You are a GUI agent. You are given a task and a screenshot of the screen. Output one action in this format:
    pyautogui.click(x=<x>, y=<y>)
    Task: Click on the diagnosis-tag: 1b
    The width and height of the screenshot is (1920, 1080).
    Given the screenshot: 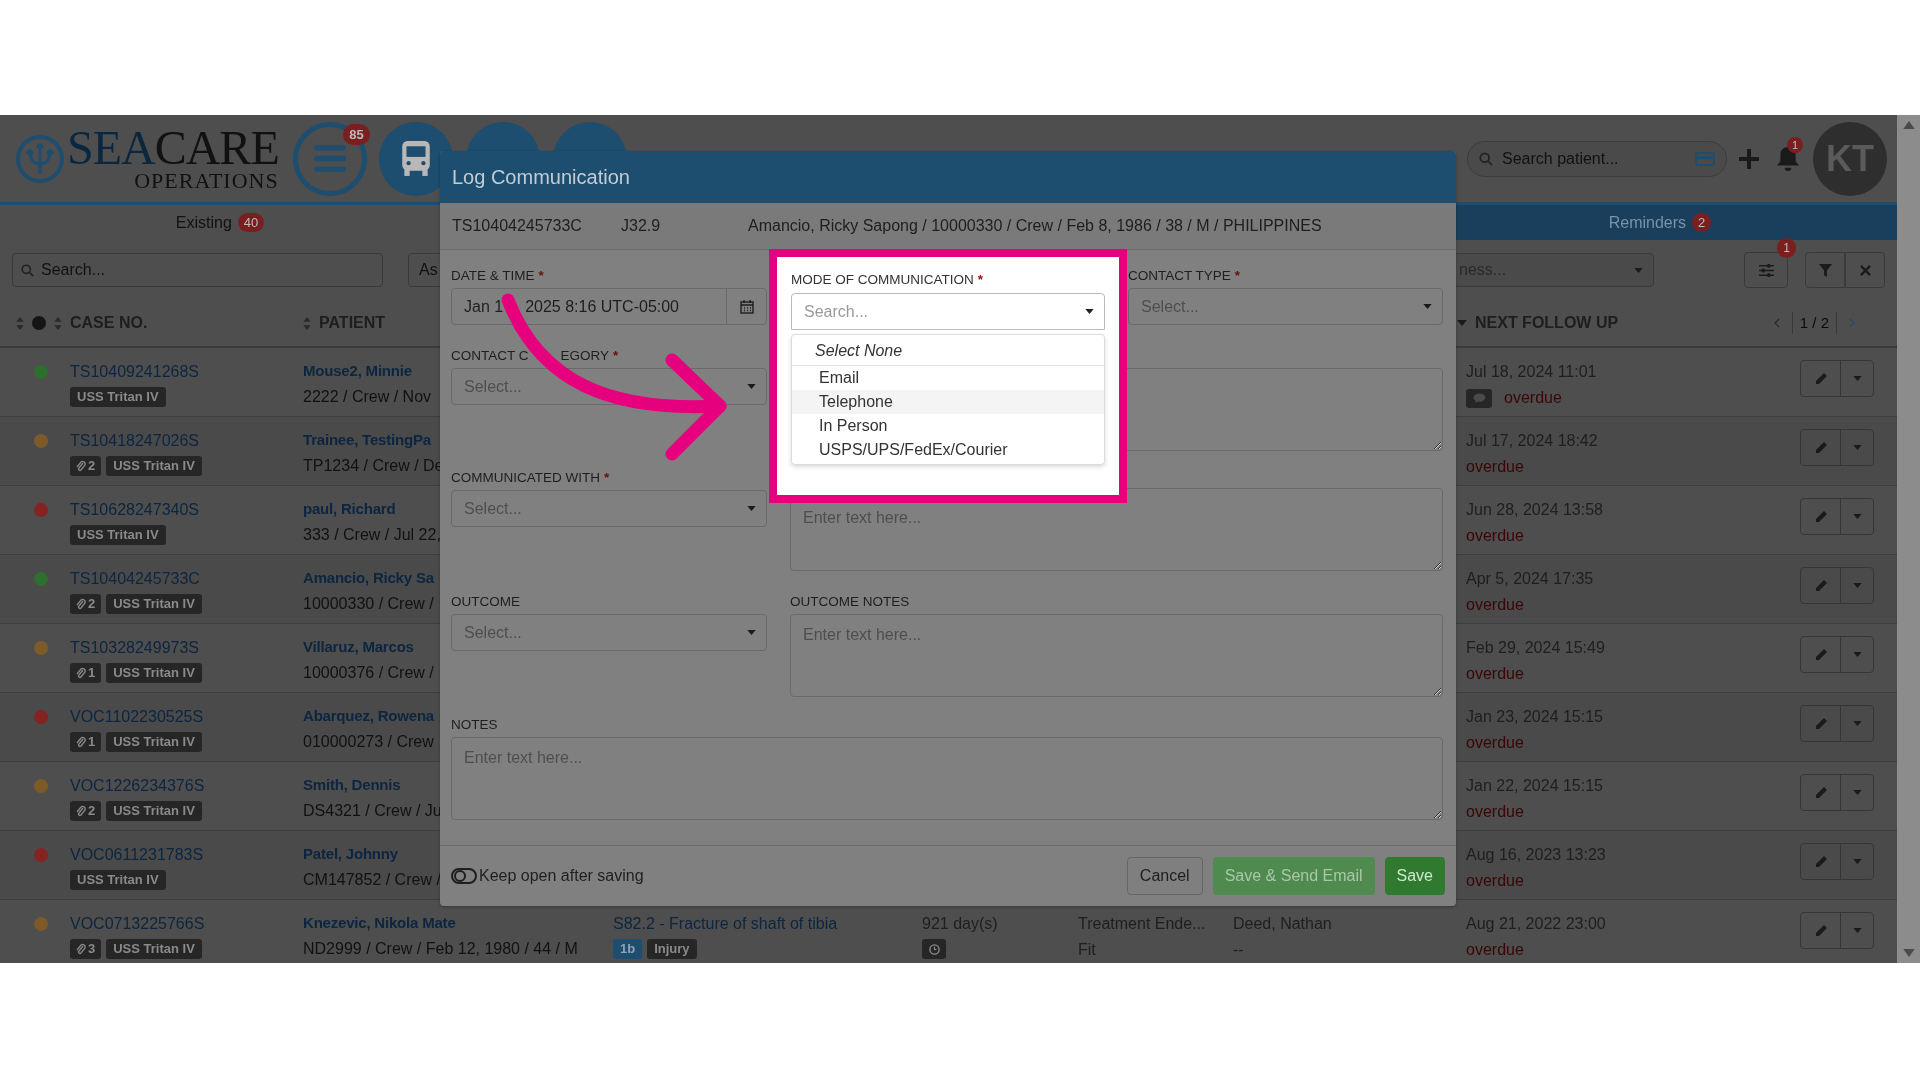 What is the action you would take?
    pyautogui.click(x=628, y=949)
    